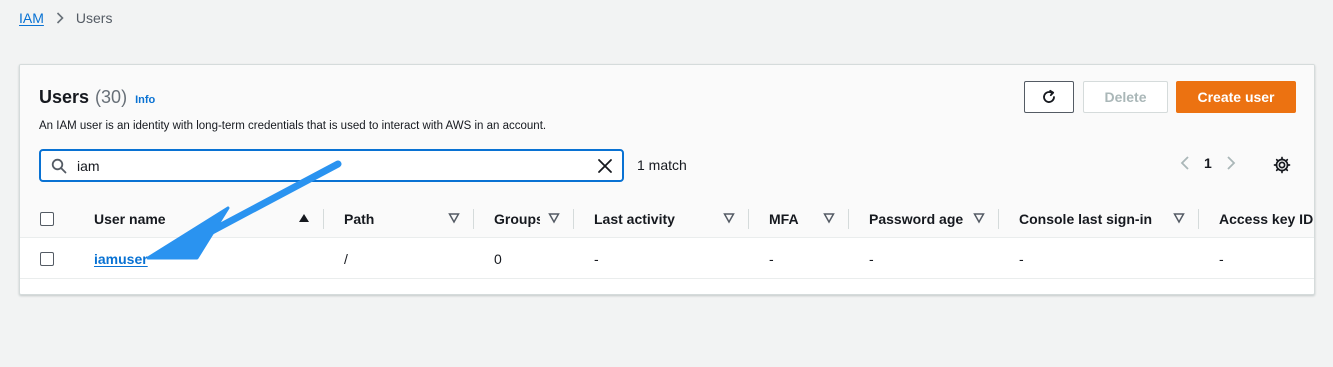 The image size is (1333, 367). Describe the element at coordinates (1185, 163) in the screenshot. I see `previous-page-icon` at that location.